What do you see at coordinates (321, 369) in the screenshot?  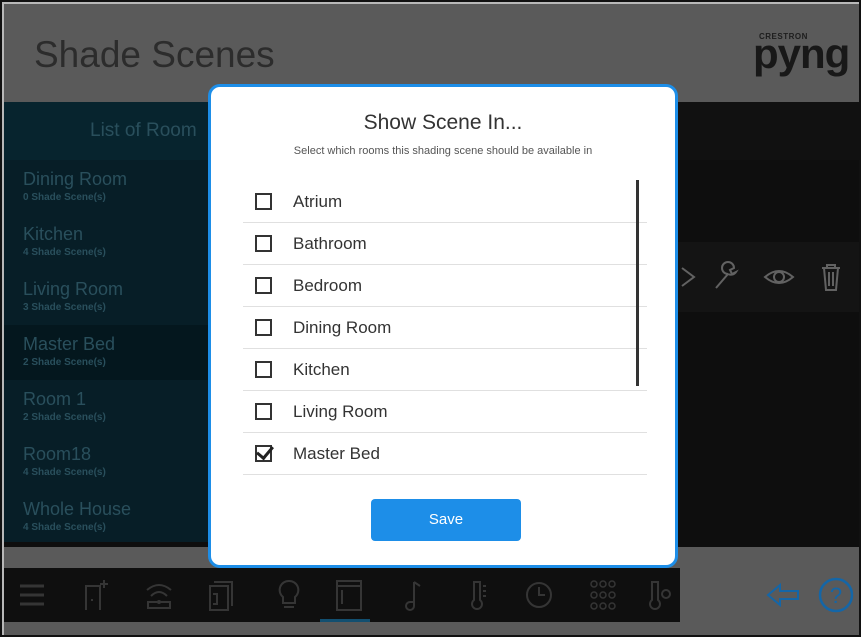 I see `room-option-label: Kitchen` at bounding box center [321, 369].